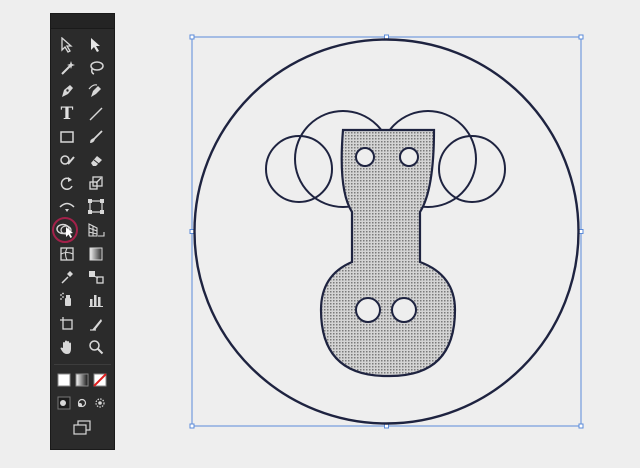  I want to click on handle-top-right, so click(581, 37).